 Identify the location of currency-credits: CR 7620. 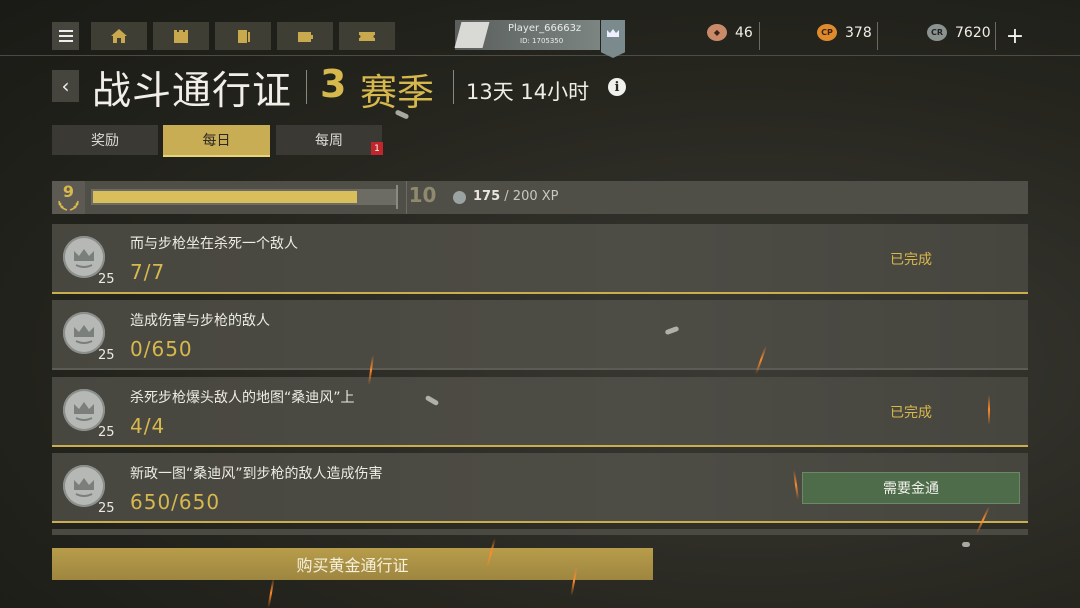
(959, 32).